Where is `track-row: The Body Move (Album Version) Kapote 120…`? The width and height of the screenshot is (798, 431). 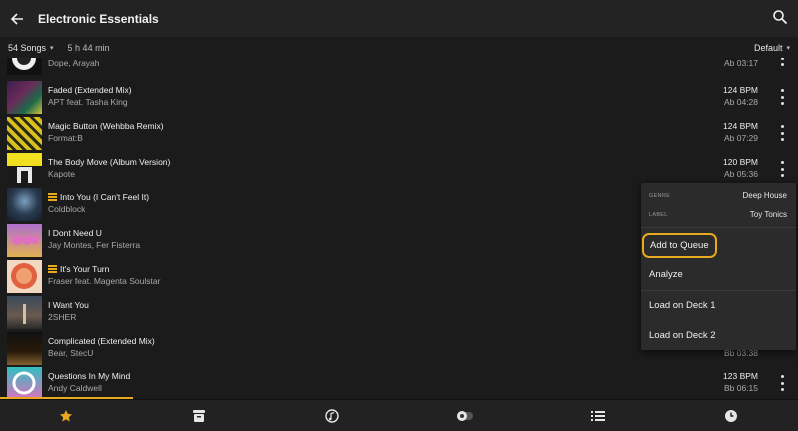 track-row: The Body Move (Album Version) Kapote 120… is located at coordinates (399, 169).